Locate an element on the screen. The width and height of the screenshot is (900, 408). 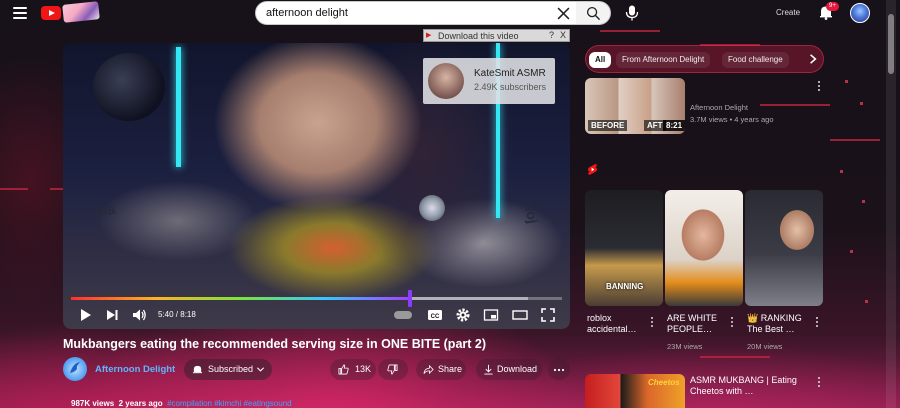
rec-views-1: 3.7M views • 4 years ago is located at coordinates (732, 119).